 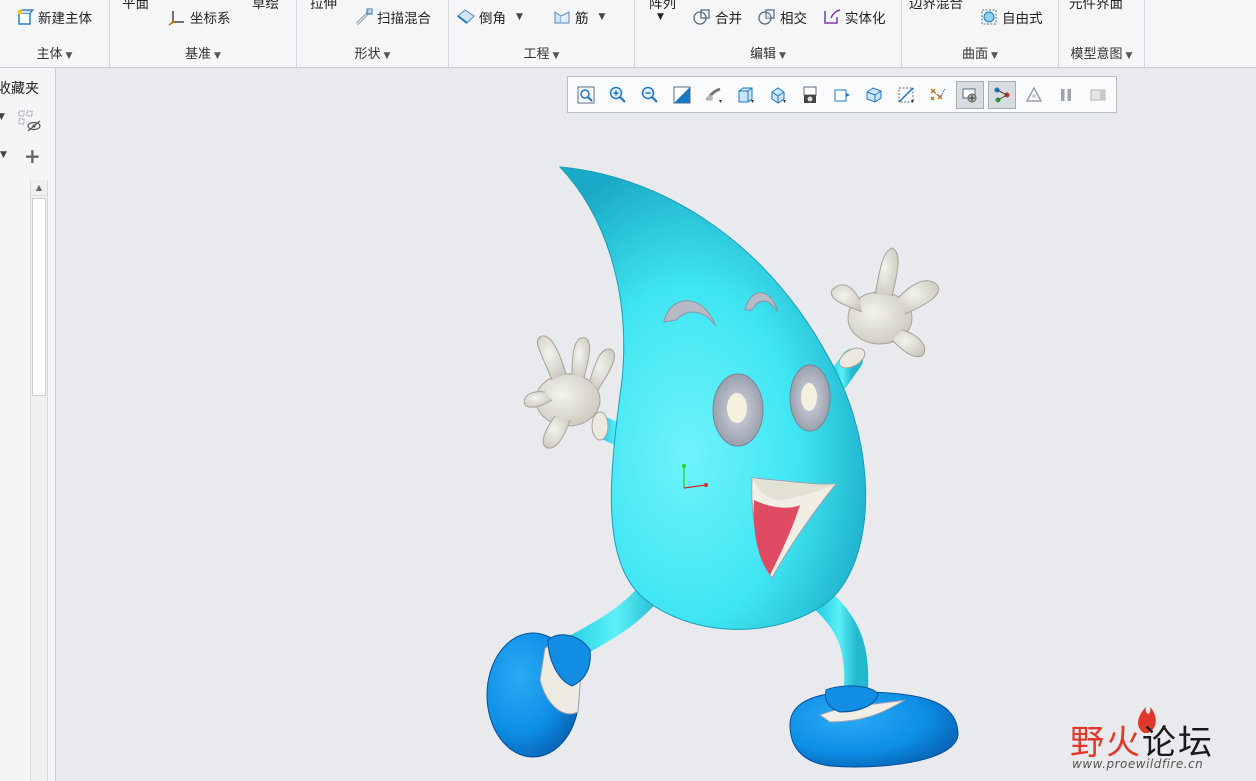 What do you see at coordinates (885, 308) in the screenshot?
I see `right-glove` at bounding box center [885, 308].